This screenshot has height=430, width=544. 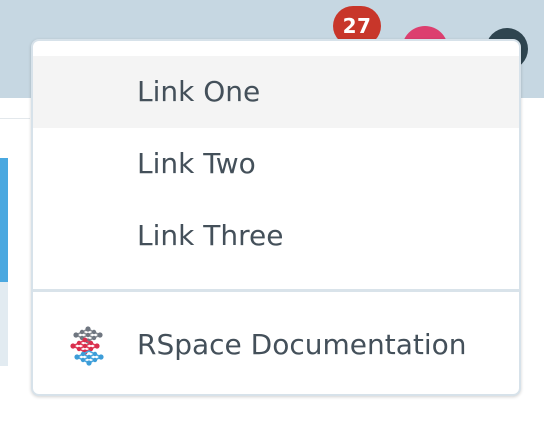 I want to click on rspace-logo-icon, so click(x=87, y=346).